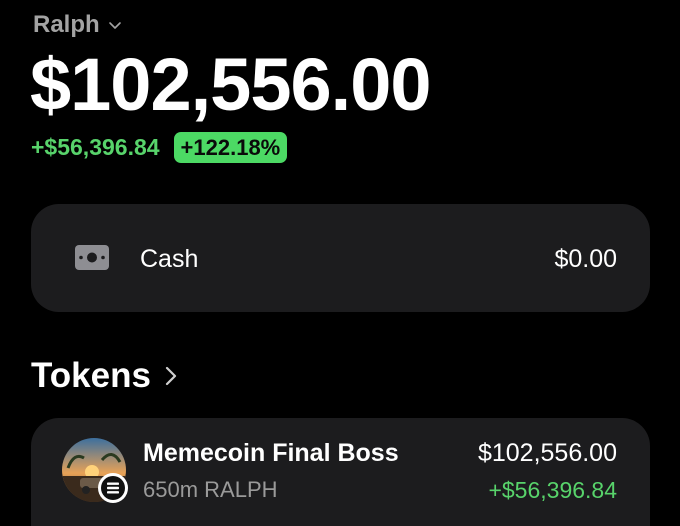  I want to click on portfolio-change-amount: +$56,396.84, so click(95, 146).